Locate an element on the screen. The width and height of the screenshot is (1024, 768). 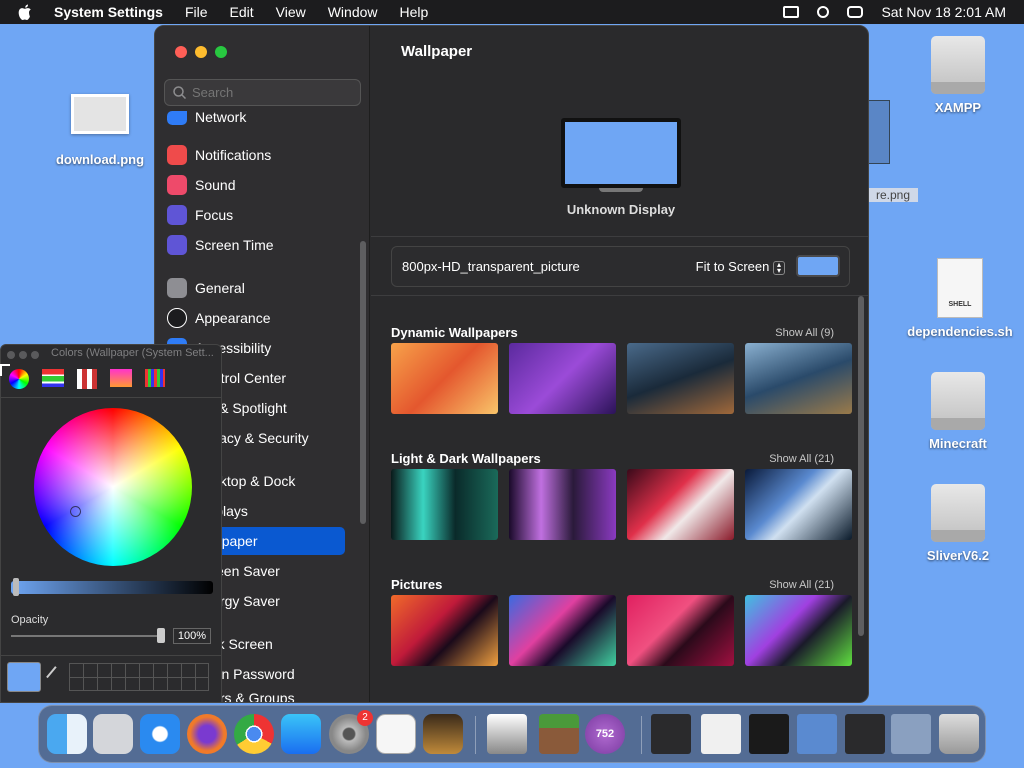
desktop-label: SliverV6.2 is located at coordinates (958, 555).